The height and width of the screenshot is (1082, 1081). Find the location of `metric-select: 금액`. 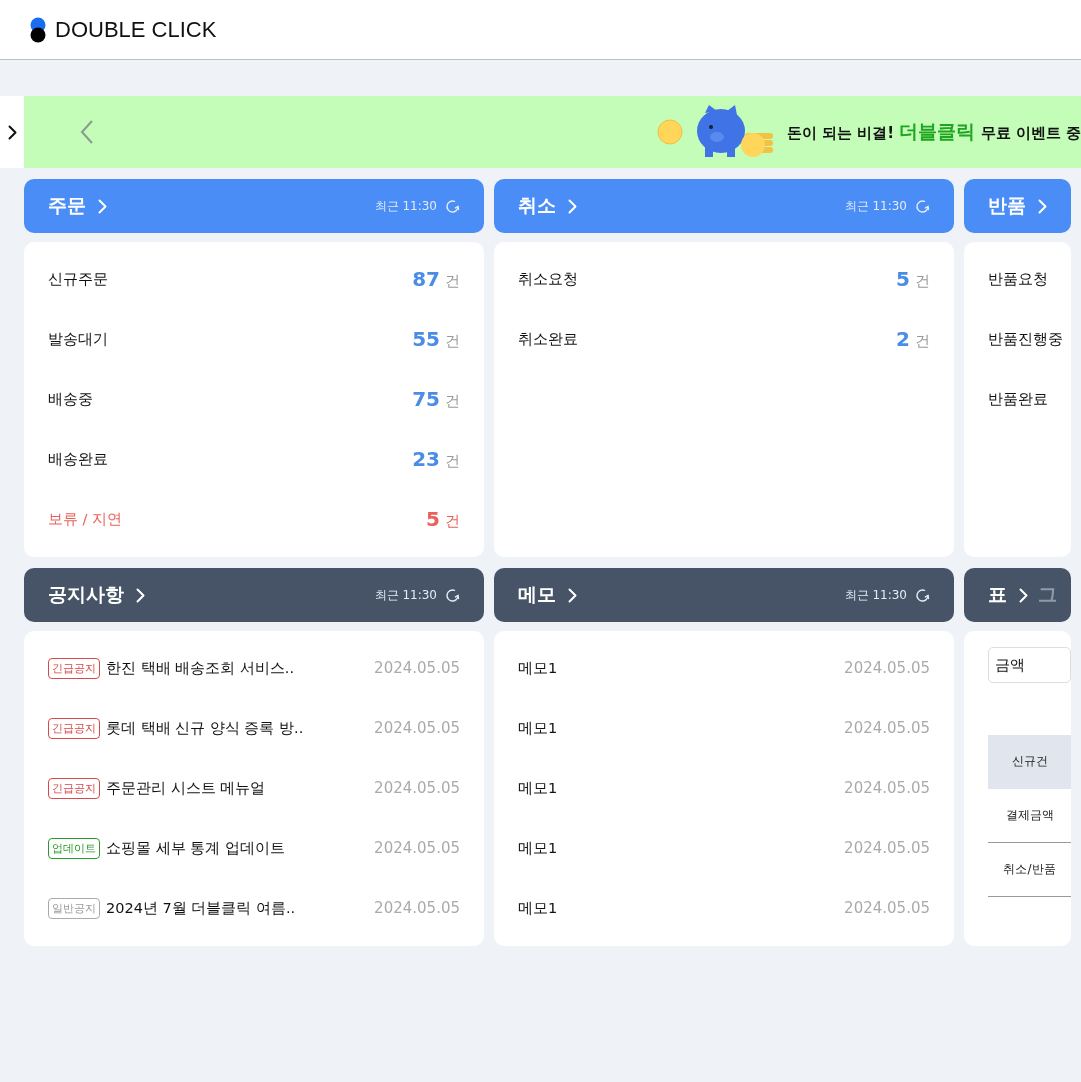

metric-select: 금액 is located at coordinates (1029, 665).